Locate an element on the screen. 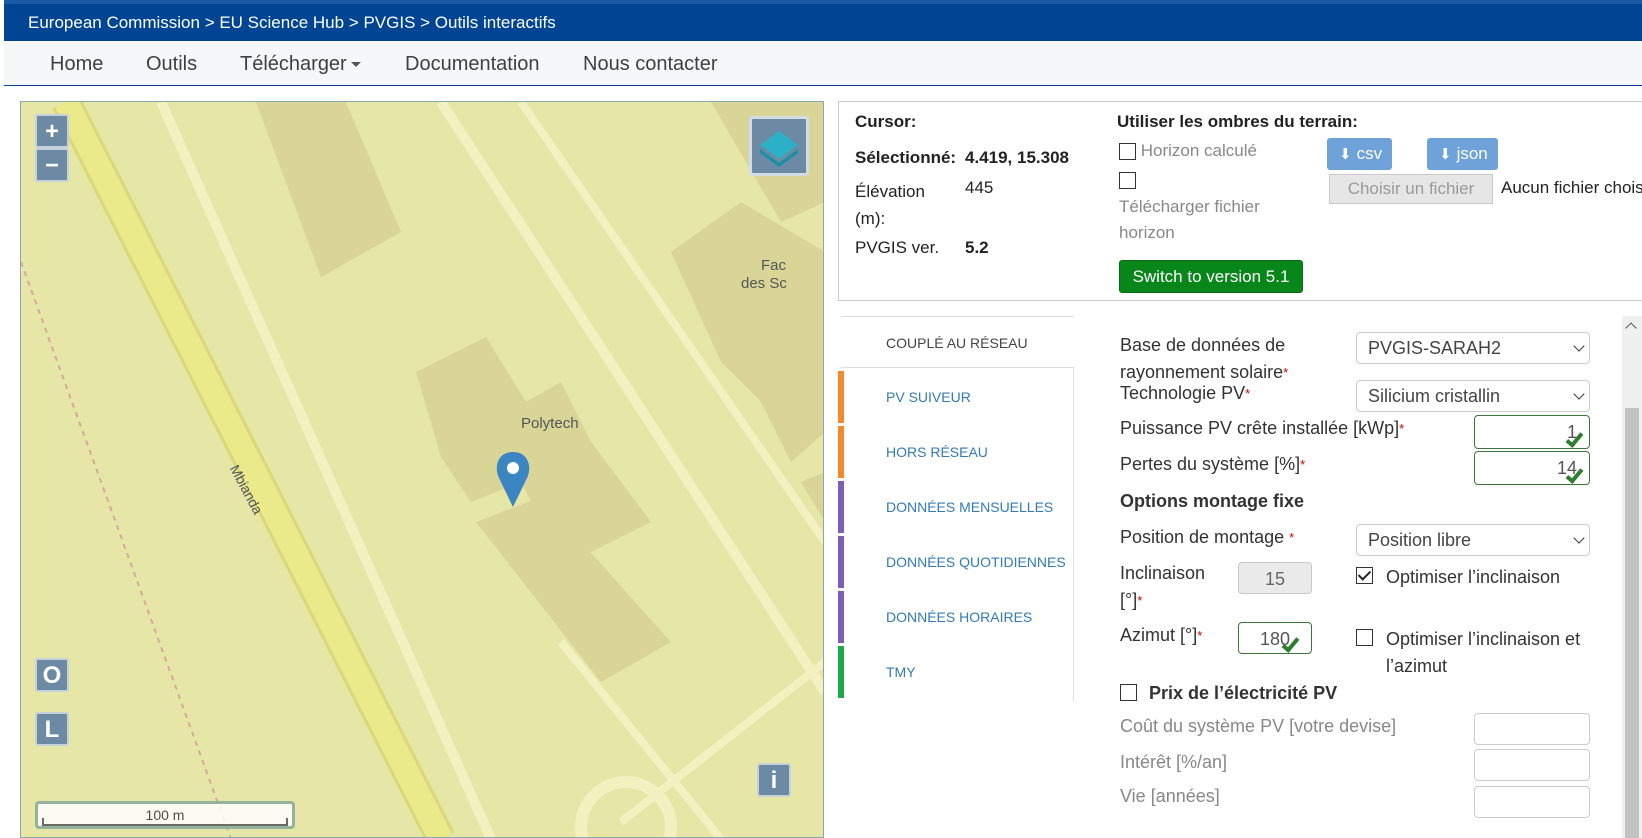 The image size is (1642, 838). tab-daily-data: DONNÉES QUOTIDIENNES is located at coordinates (956, 562).